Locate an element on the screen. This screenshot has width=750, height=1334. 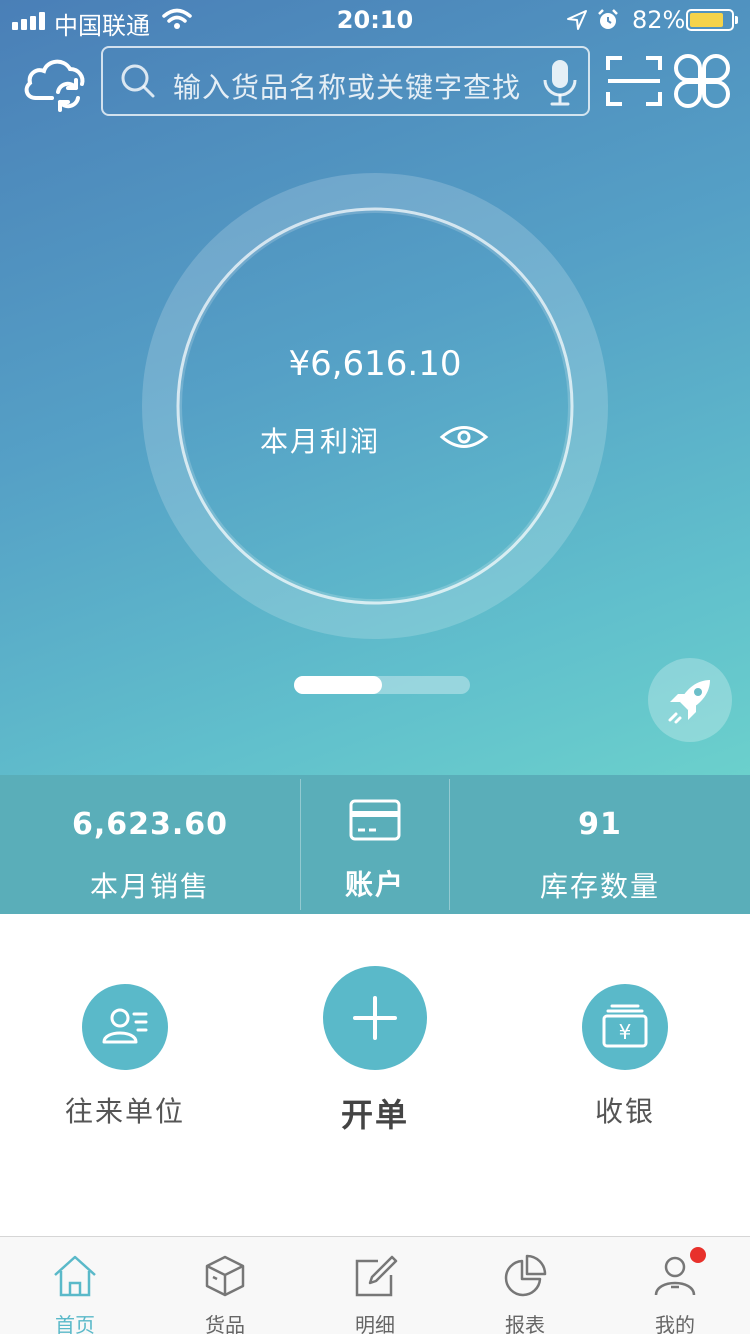
contacts-icon is located at coordinates (125, 1026).